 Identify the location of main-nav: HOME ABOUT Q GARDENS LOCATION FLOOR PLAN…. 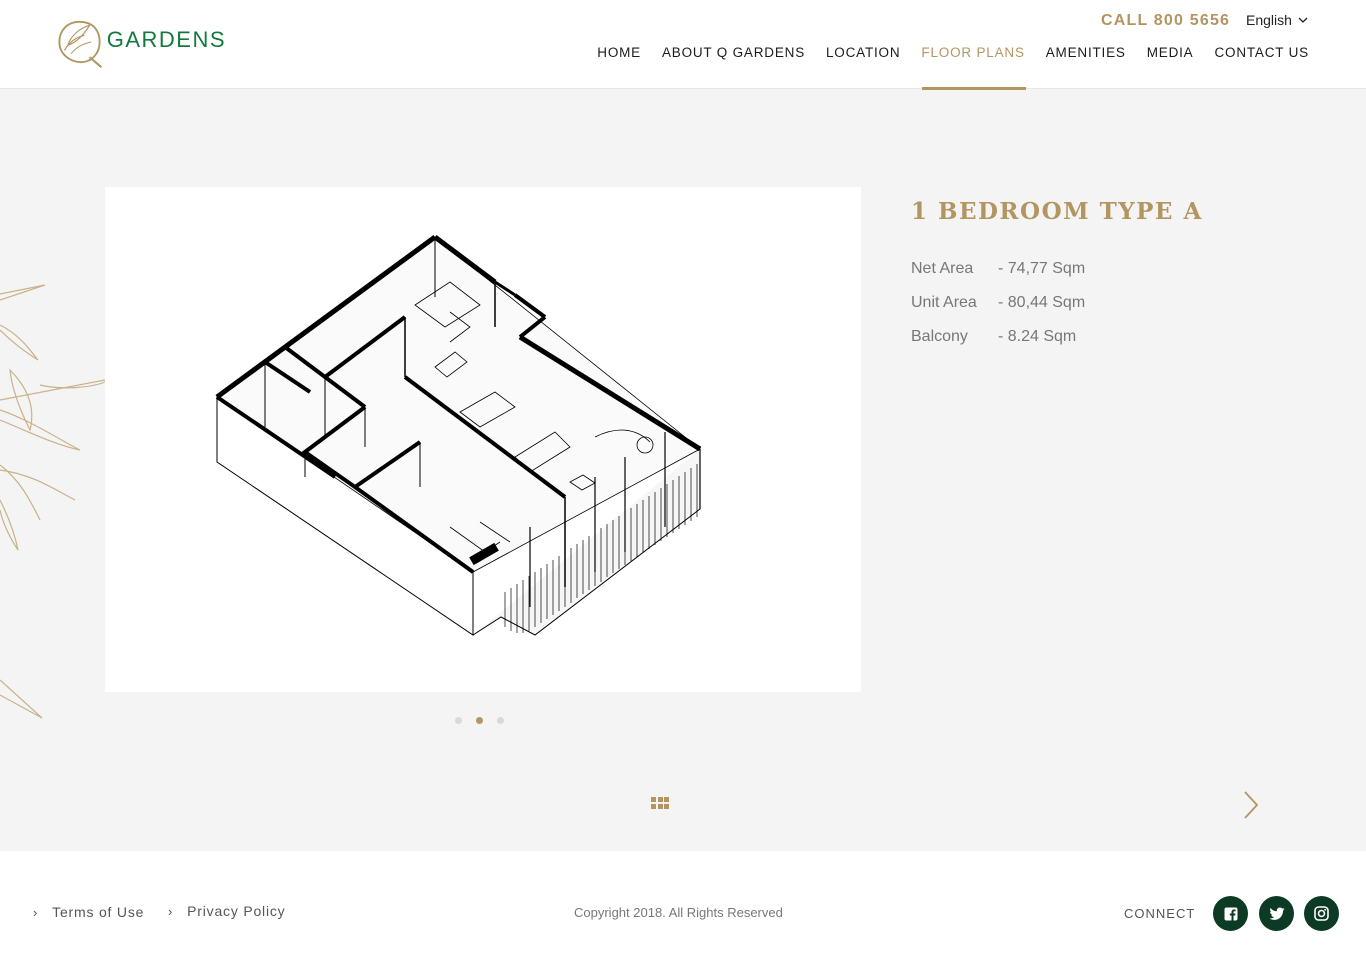
(953, 67).